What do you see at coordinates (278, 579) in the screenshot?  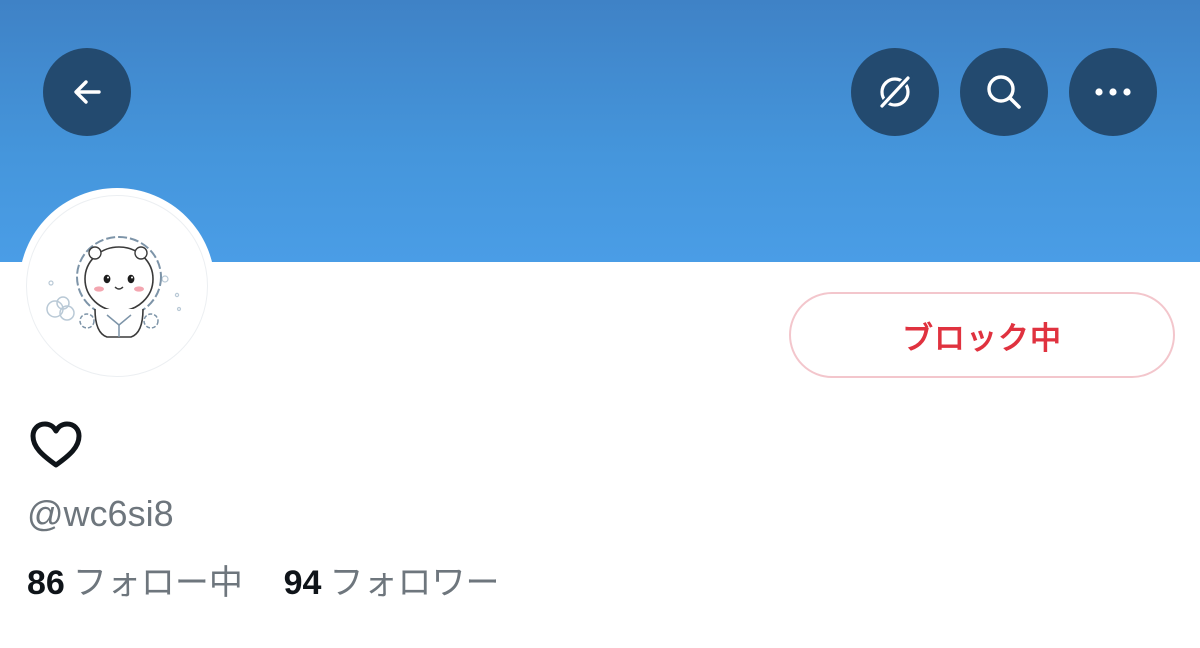 I see `follow-stats: 86 フォロー中 94 フォロワー` at bounding box center [278, 579].